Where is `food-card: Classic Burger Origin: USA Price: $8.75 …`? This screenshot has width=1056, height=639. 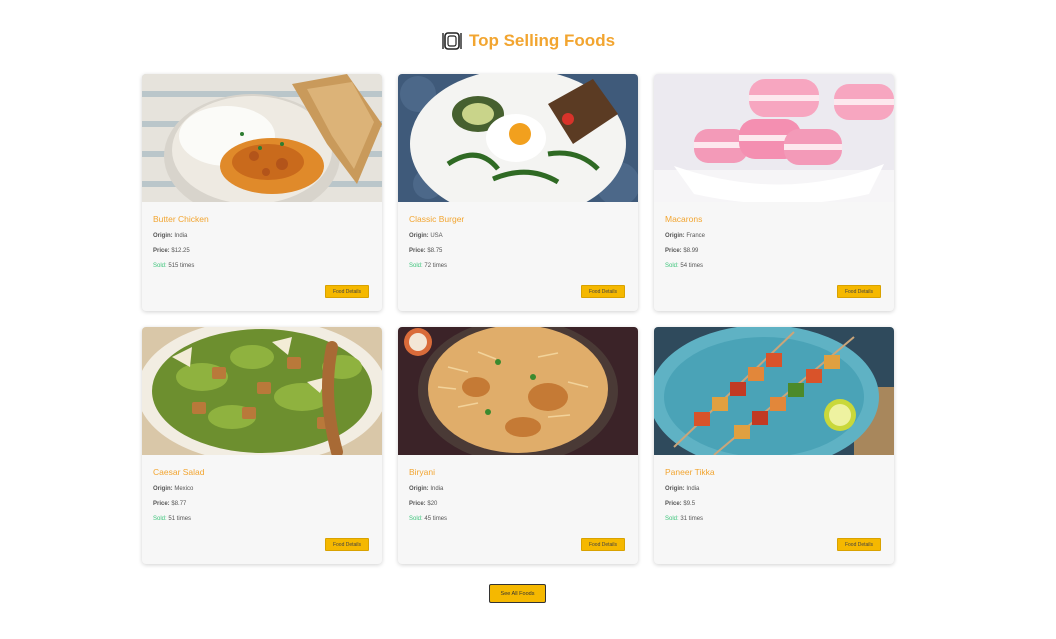
food-card: Classic Burger Origin: USA Price: $8.75 … is located at coordinates (518, 192).